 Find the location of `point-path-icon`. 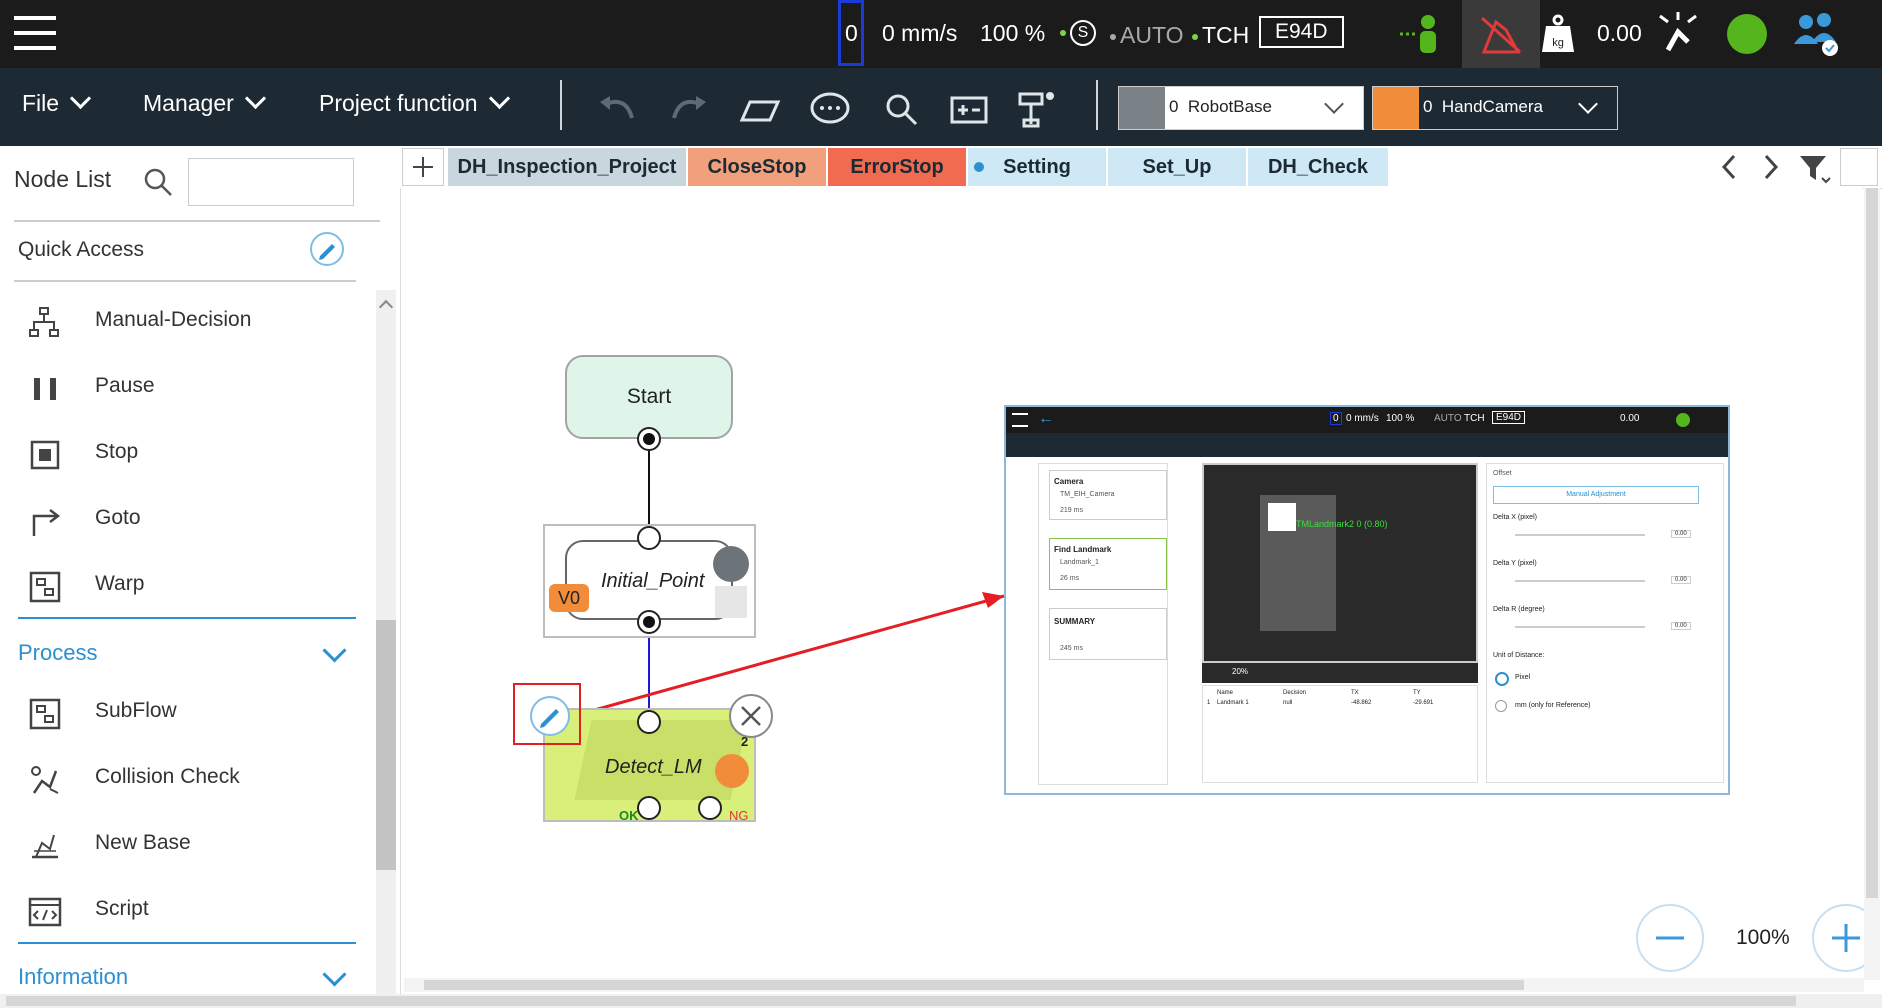

point-path-icon is located at coordinates (731, 602).